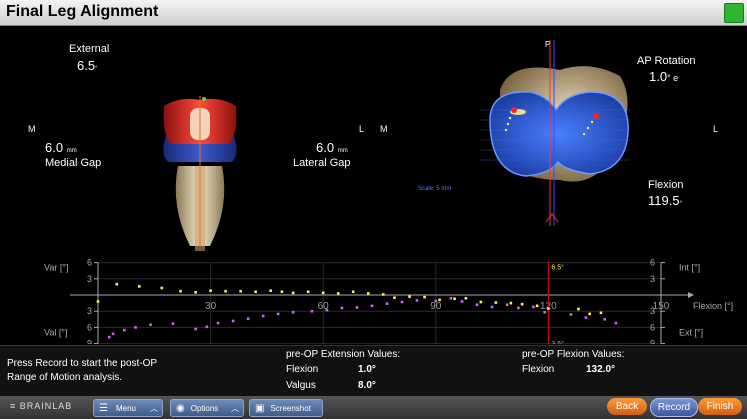 The width and height of the screenshot is (747, 419). Describe the element at coordinates (180, 408) in the screenshot. I see `eye-icon: ◉` at that location.